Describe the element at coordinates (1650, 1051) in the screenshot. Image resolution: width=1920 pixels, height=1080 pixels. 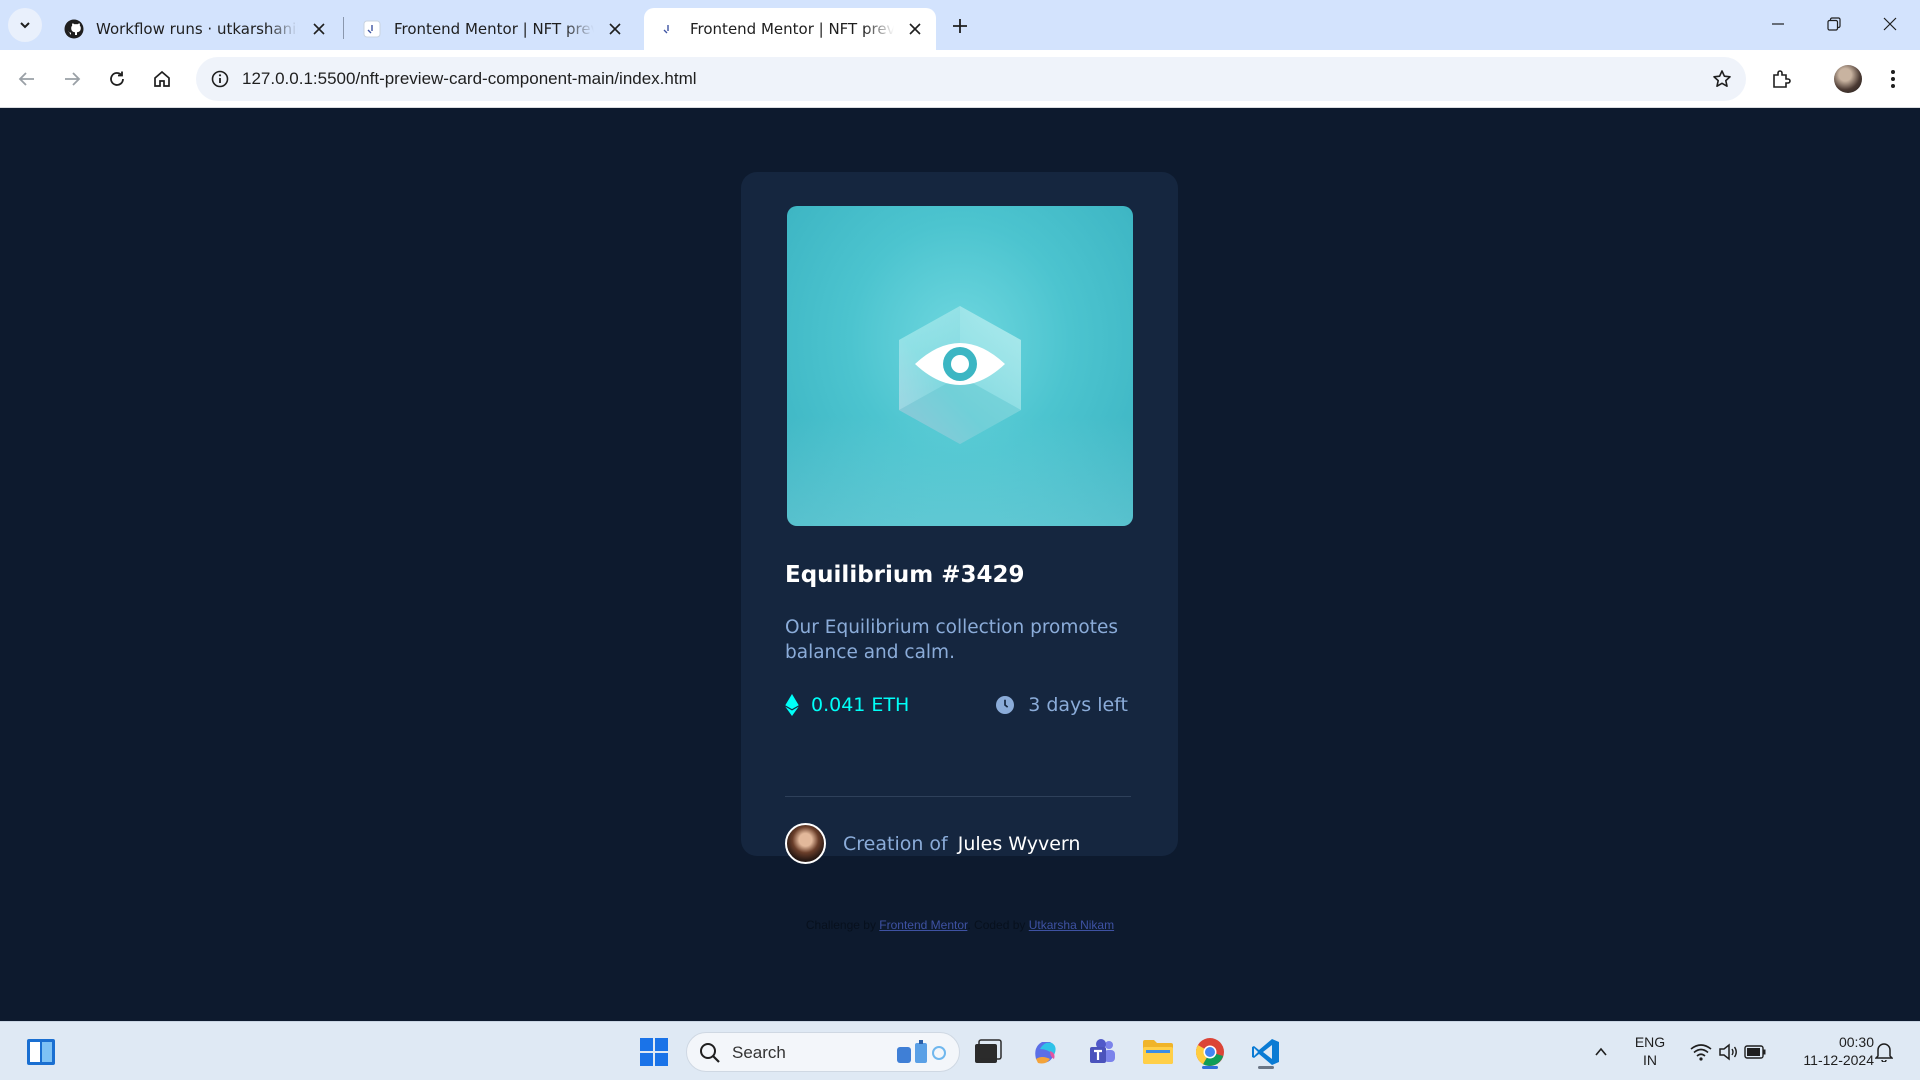
I see `input-language: ENG IN` at that location.